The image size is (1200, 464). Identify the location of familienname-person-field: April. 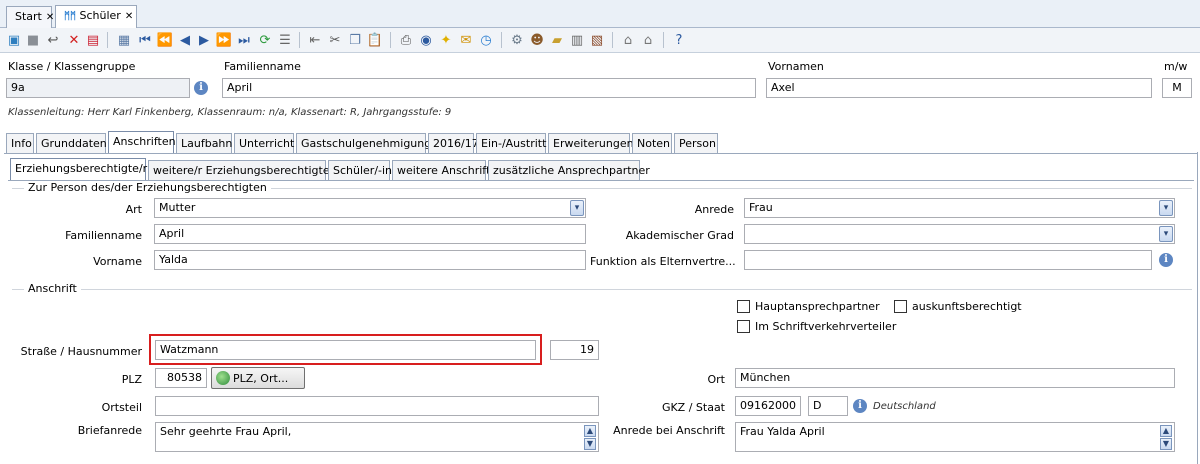
(370, 234).